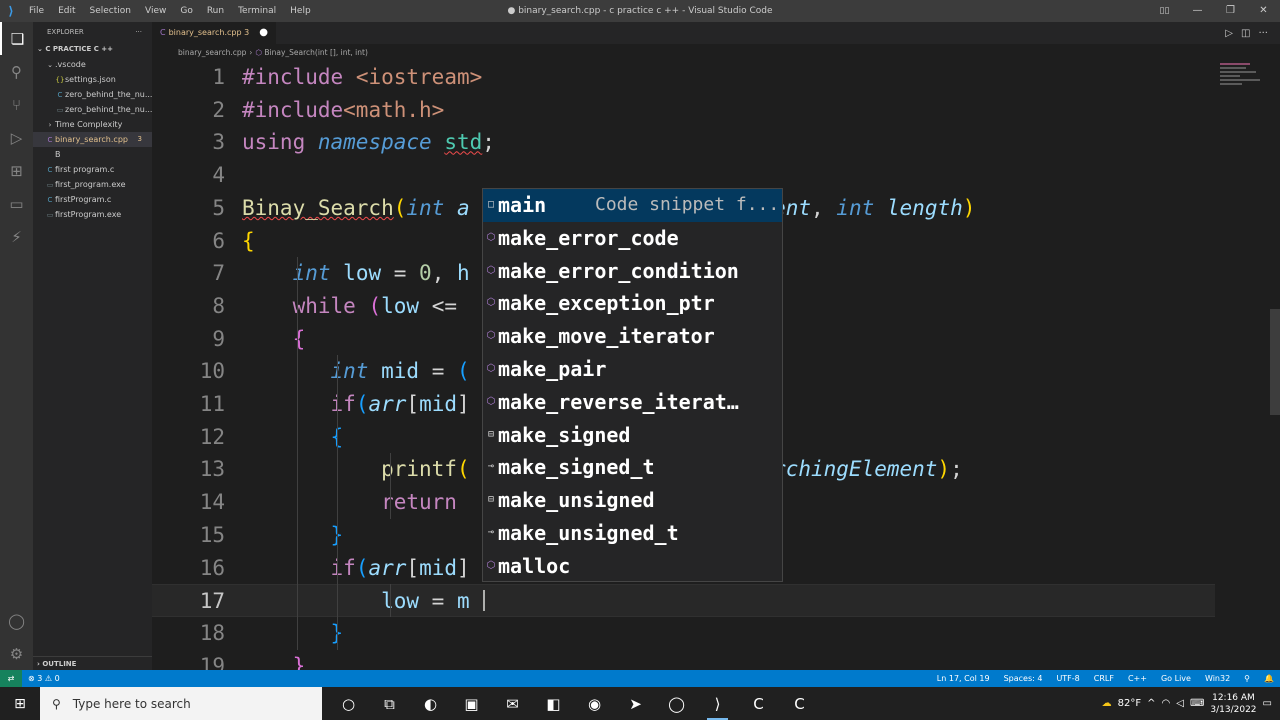 Image resolution: width=1280 pixels, height=720 pixels. What do you see at coordinates (1176, 678) in the screenshot?
I see `go-live-button: Go Live` at bounding box center [1176, 678].